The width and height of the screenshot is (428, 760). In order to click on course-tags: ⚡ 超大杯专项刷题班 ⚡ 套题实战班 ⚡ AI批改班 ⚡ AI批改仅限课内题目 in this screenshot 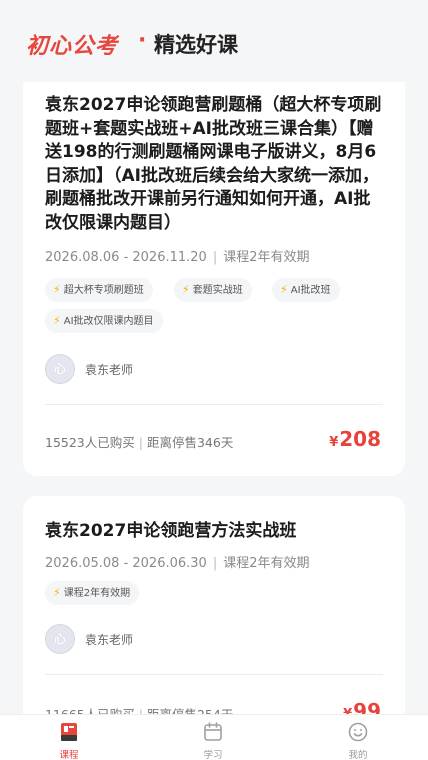, I will do `click(220, 308)`.